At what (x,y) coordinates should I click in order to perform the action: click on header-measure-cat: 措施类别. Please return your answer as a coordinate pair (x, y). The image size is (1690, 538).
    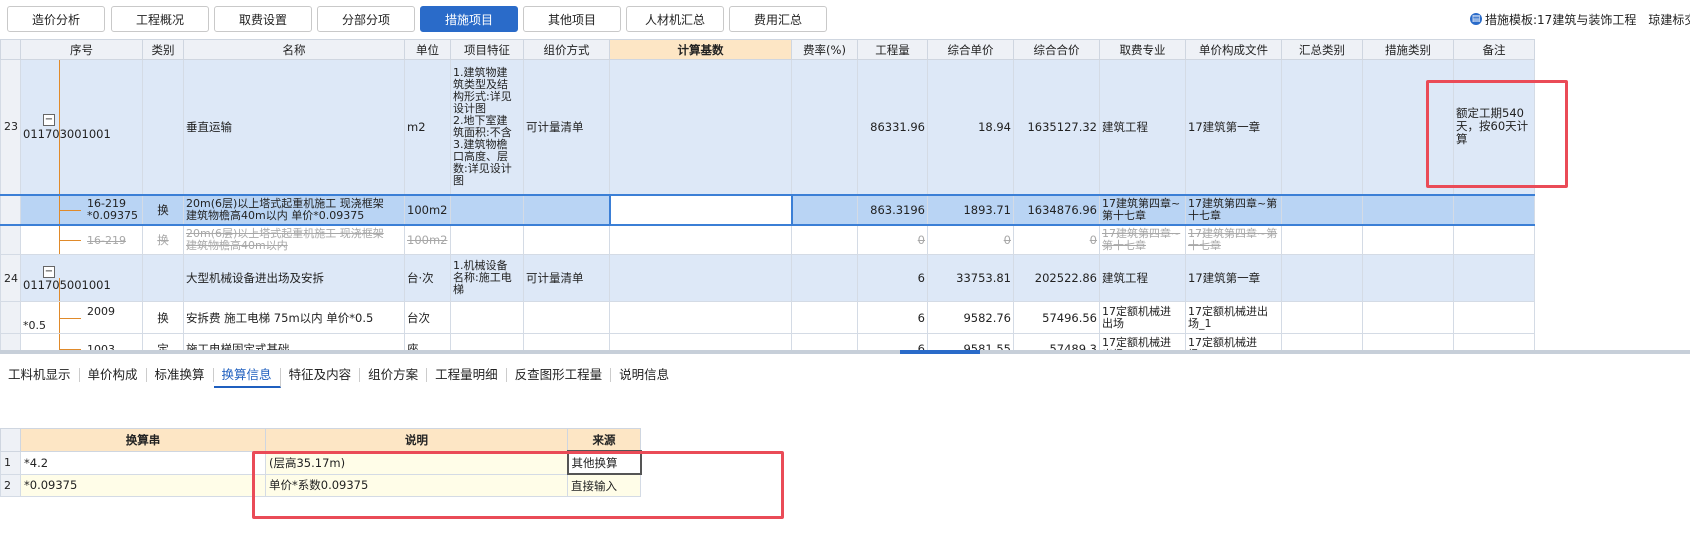
    Looking at the image, I should click on (1408, 49).